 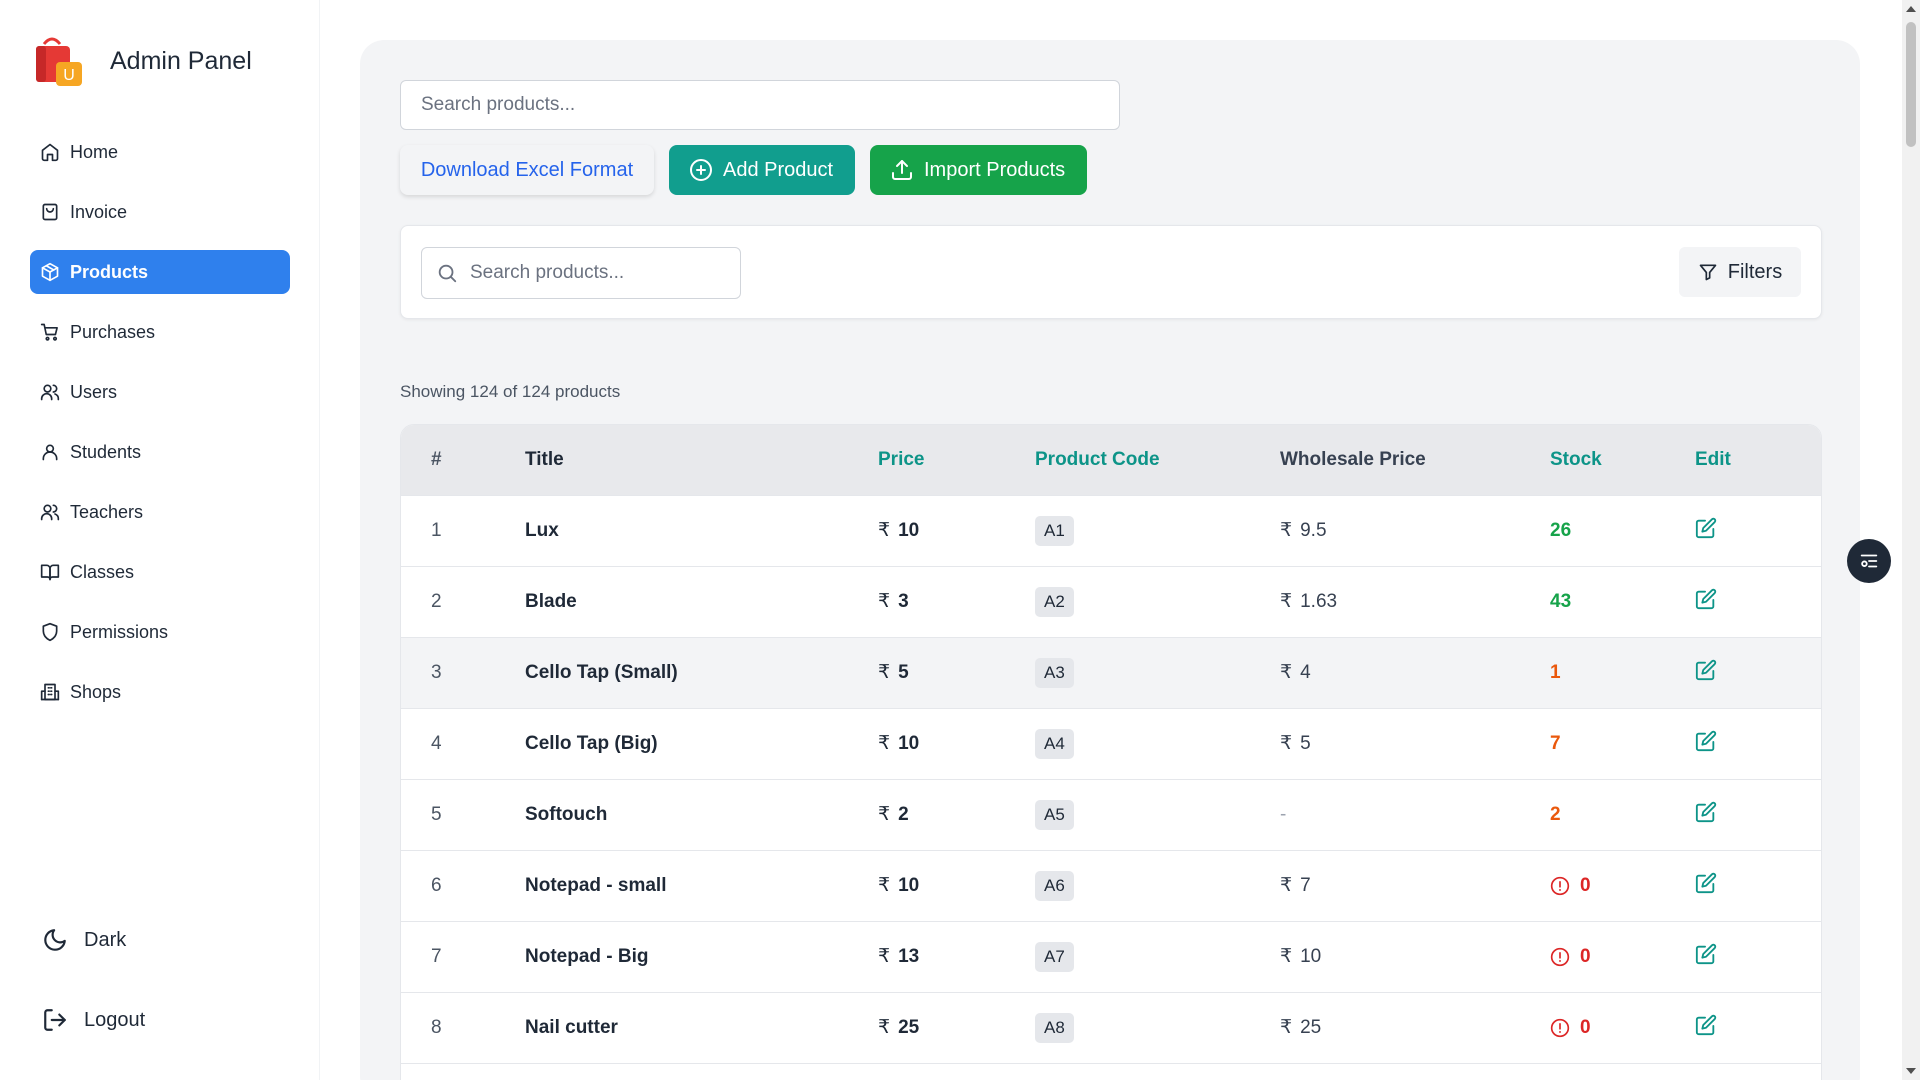 What do you see at coordinates (160, 152) in the screenshot?
I see `sidebar-item-home: Home` at bounding box center [160, 152].